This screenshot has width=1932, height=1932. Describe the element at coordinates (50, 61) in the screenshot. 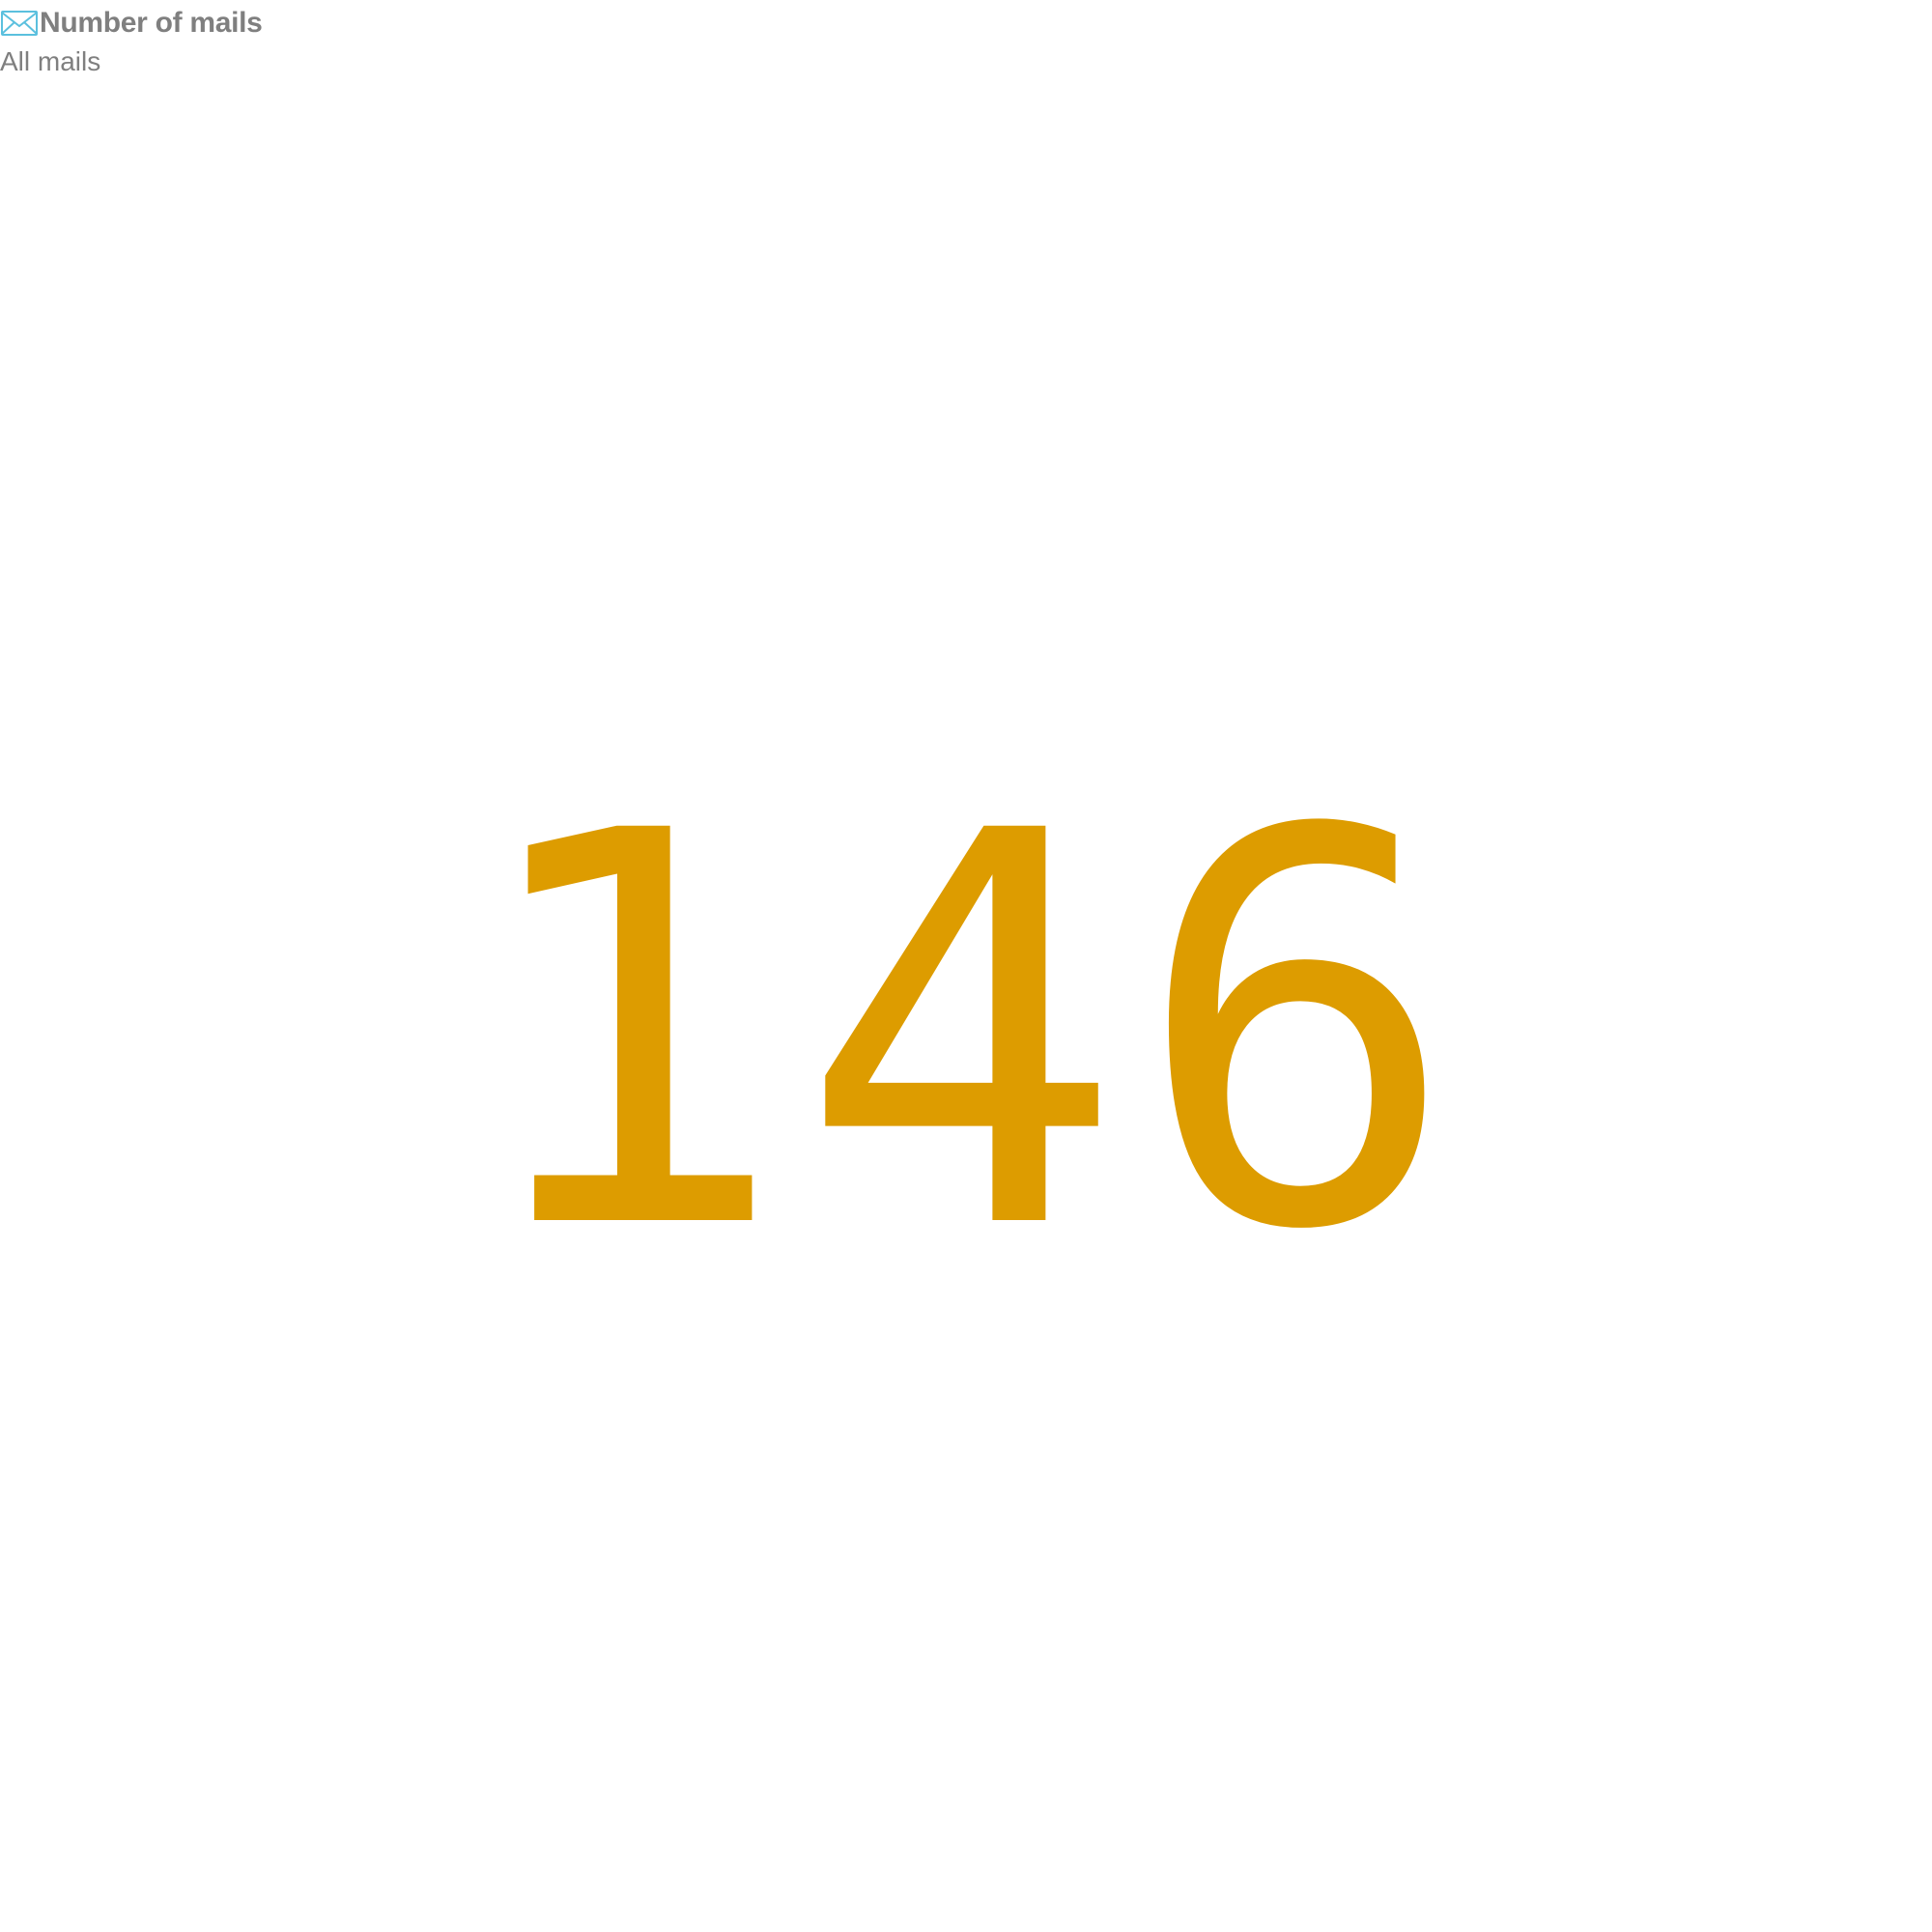

I see `kpi-subtitle: All mails` at that location.